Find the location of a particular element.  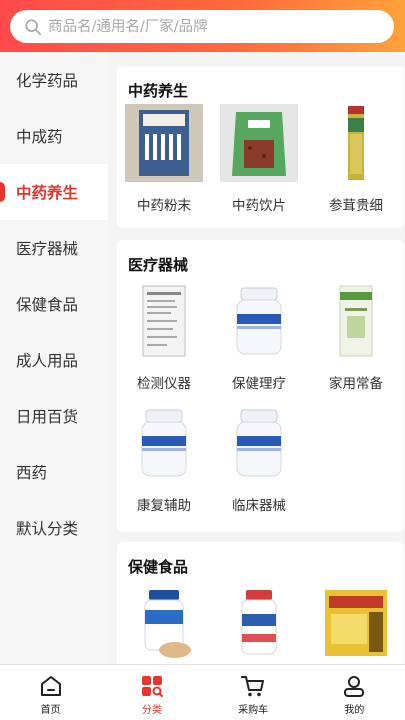

header-bar is located at coordinates (202, 26).